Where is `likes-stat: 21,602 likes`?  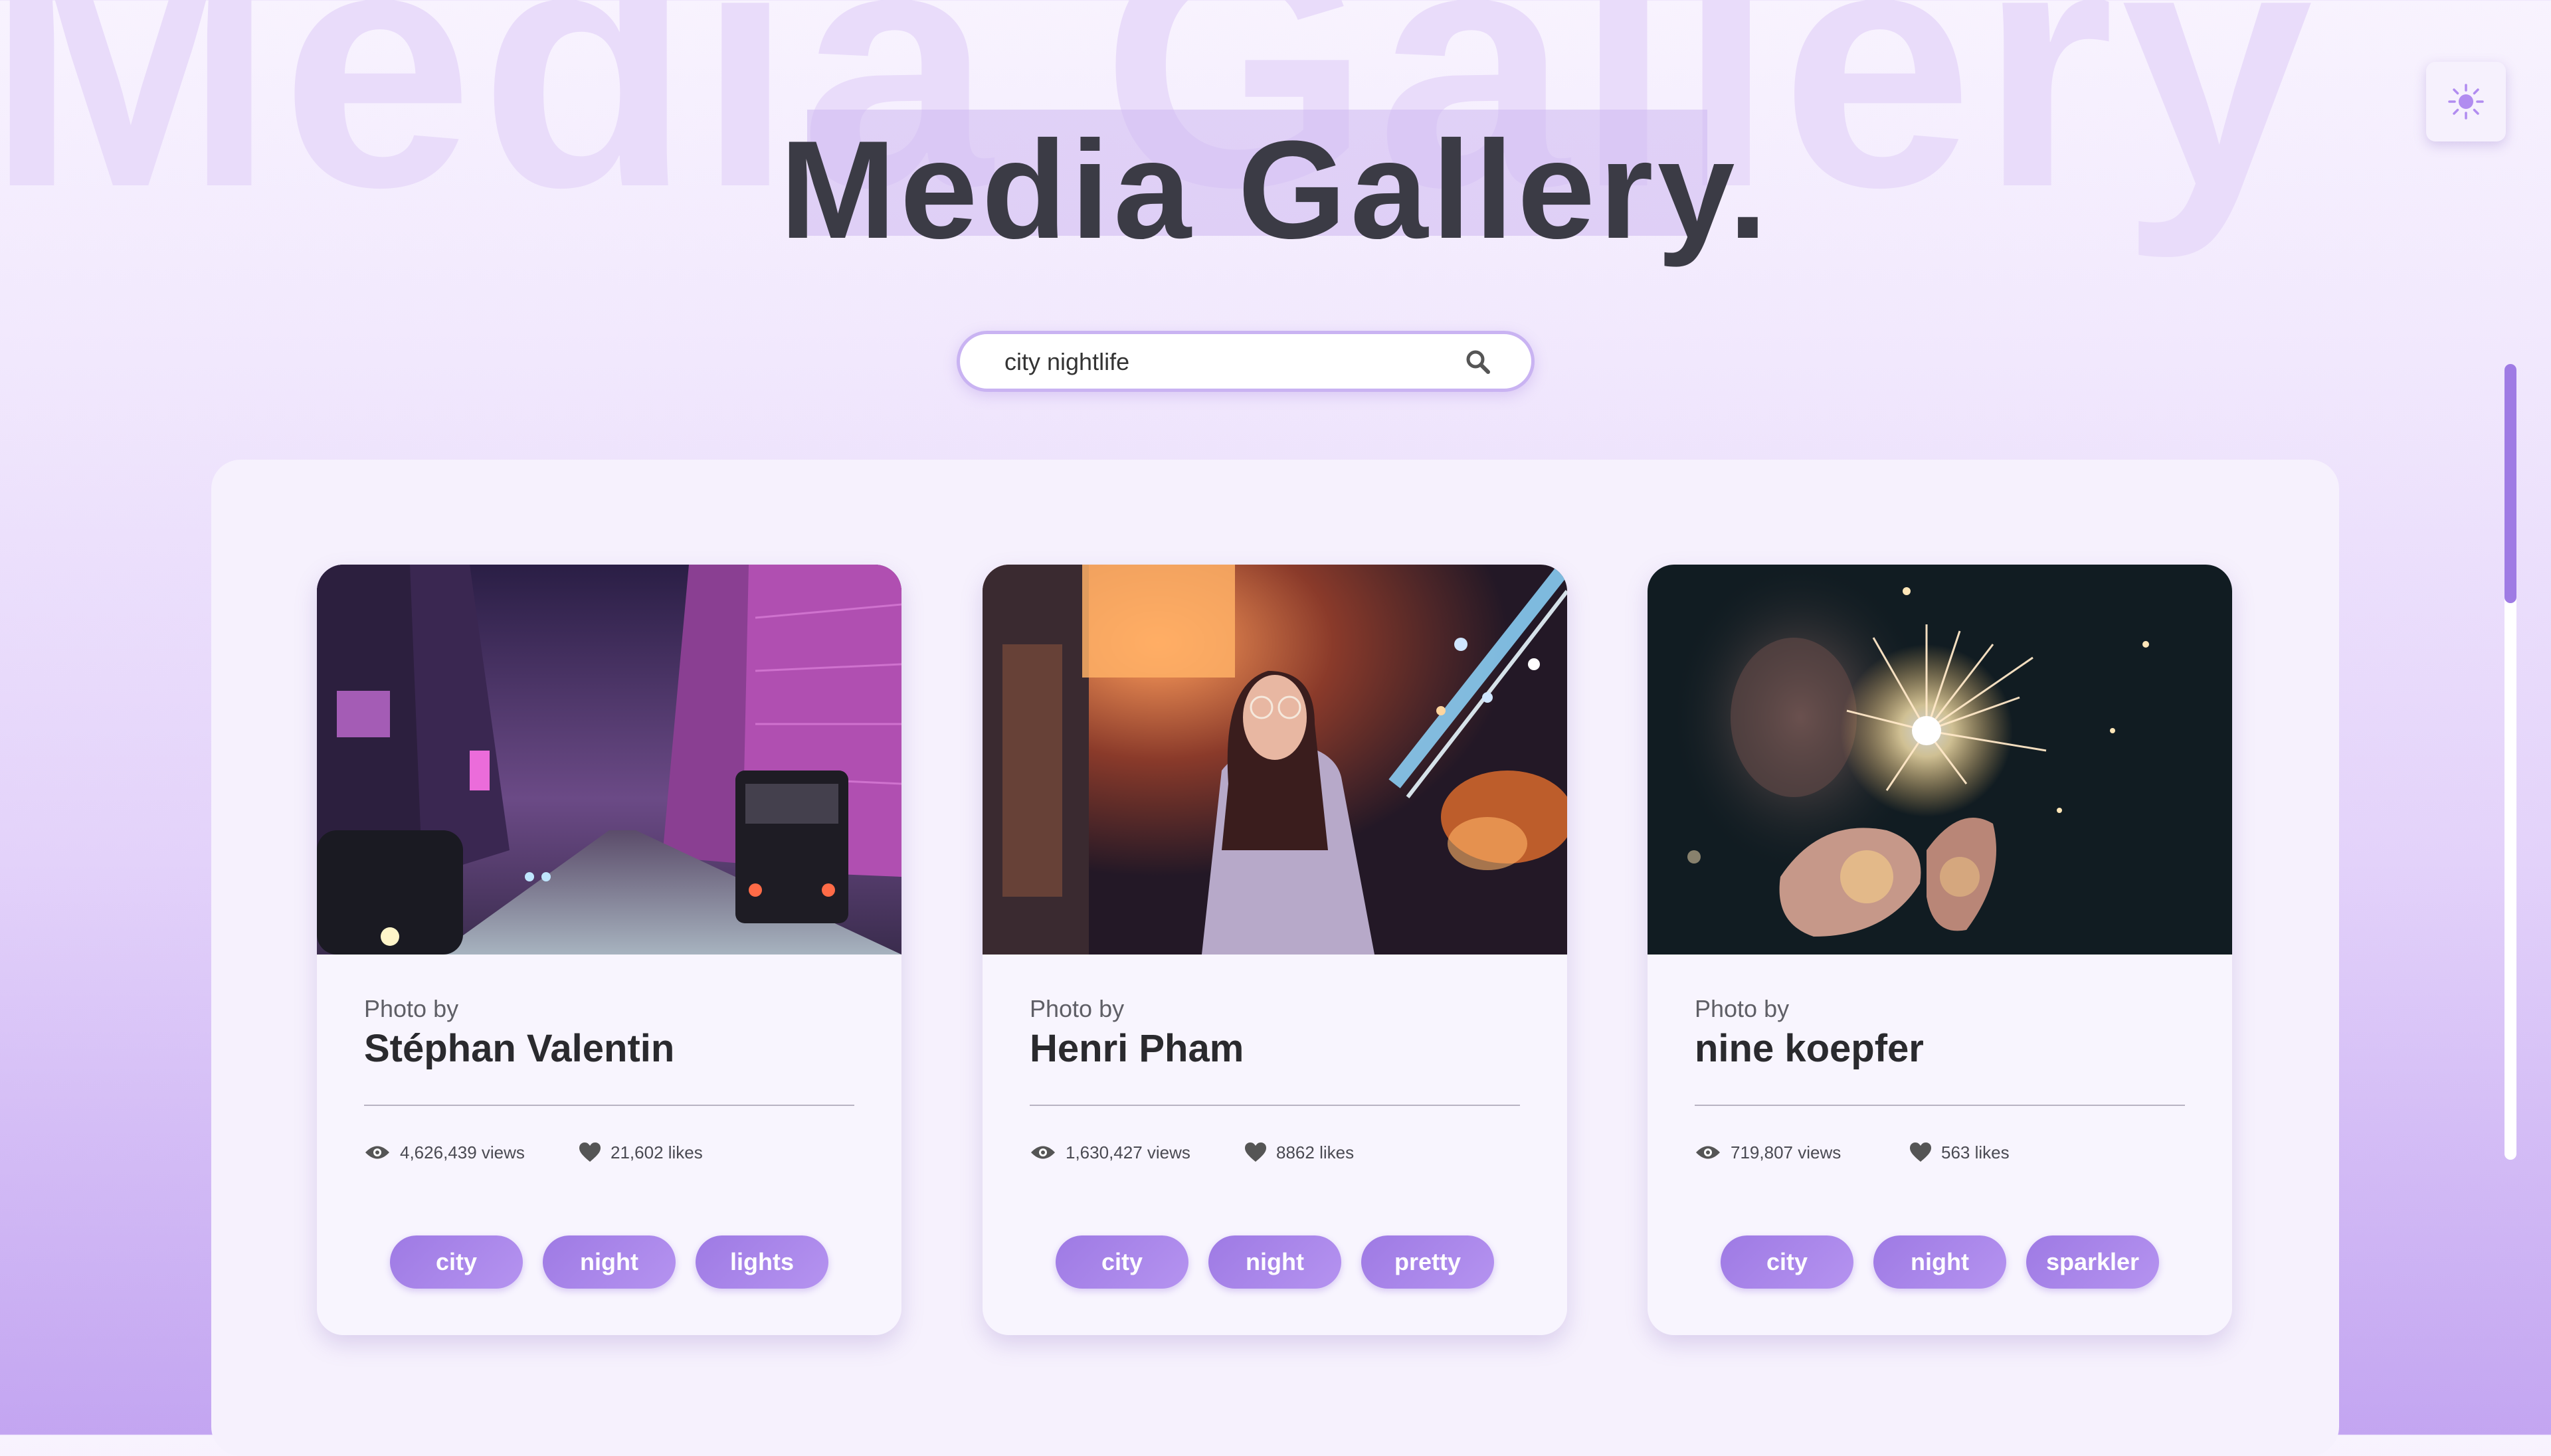 likes-stat: 21,602 likes is located at coordinates (641, 1152).